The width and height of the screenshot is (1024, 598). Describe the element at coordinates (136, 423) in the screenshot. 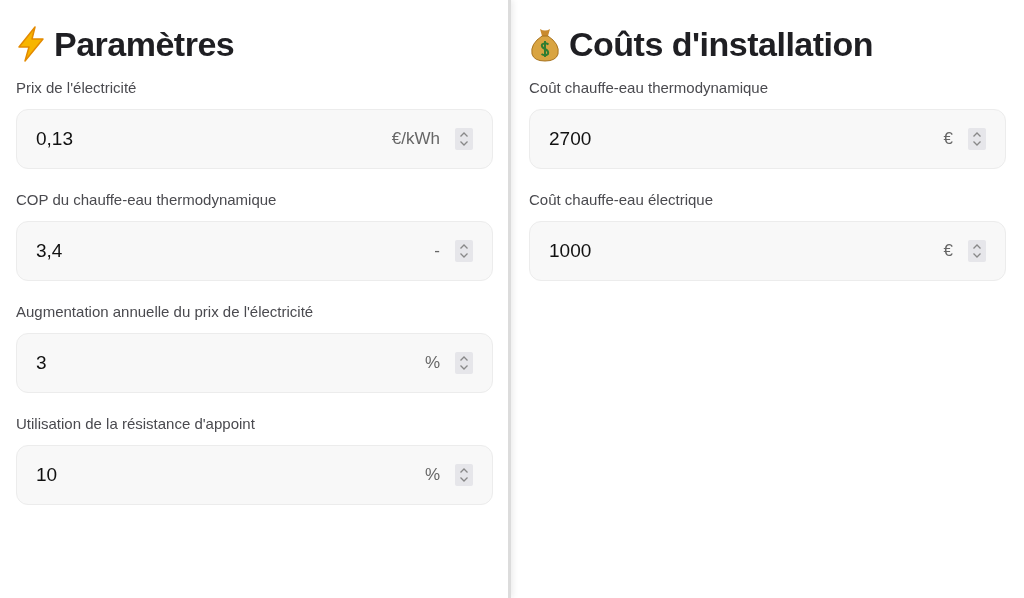

I see `field-label: Utilisation de la résistance d'appoint` at that location.